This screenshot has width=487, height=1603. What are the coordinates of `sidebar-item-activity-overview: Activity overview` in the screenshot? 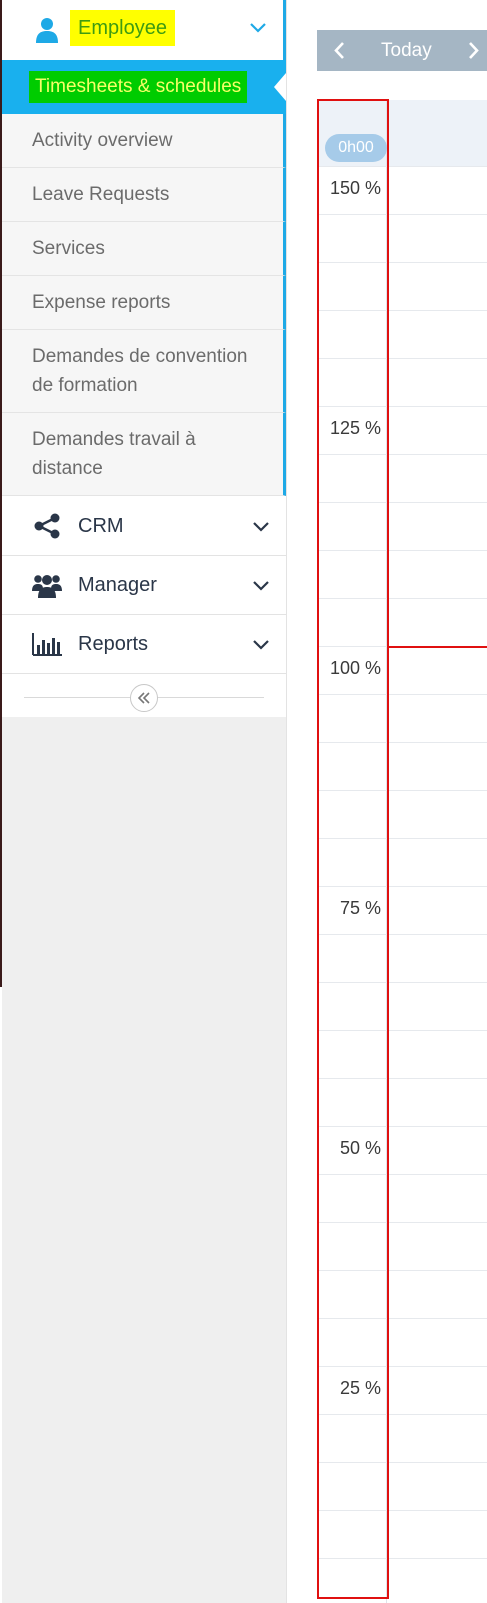 It's located at (144, 141).